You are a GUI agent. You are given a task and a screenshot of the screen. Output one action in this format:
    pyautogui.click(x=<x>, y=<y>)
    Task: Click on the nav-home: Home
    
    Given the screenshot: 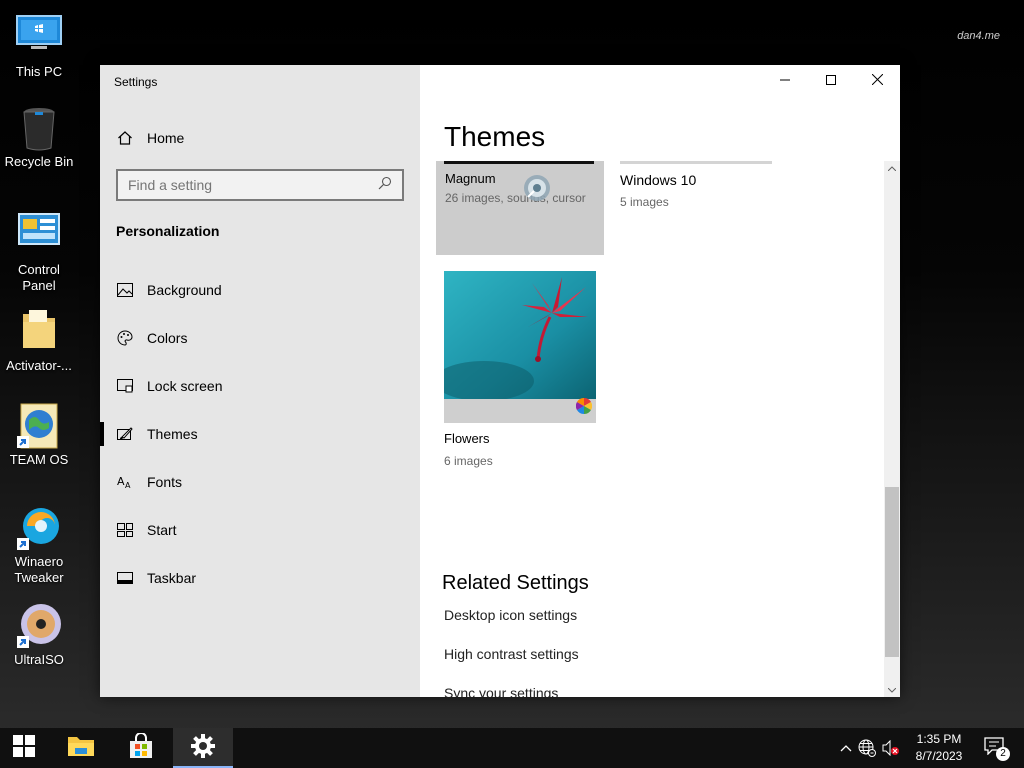 What is the action you would take?
    pyautogui.click(x=150, y=137)
    